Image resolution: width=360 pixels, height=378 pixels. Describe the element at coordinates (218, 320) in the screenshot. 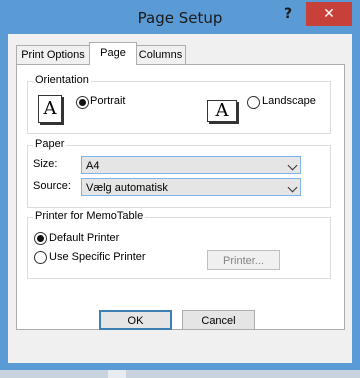

I see `cancel-button: Cancel` at that location.